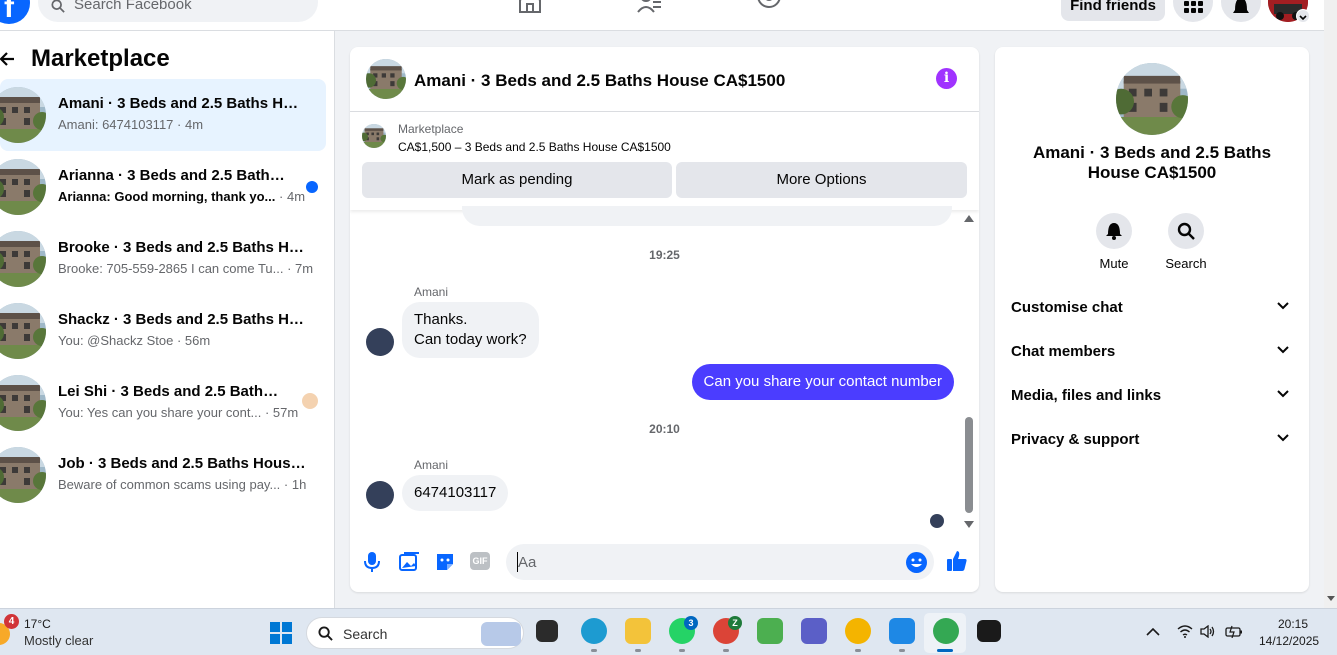 This screenshot has width=1337, height=655. What do you see at coordinates (501, 634) in the screenshot?
I see `search-highlight-image` at bounding box center [501, 634].